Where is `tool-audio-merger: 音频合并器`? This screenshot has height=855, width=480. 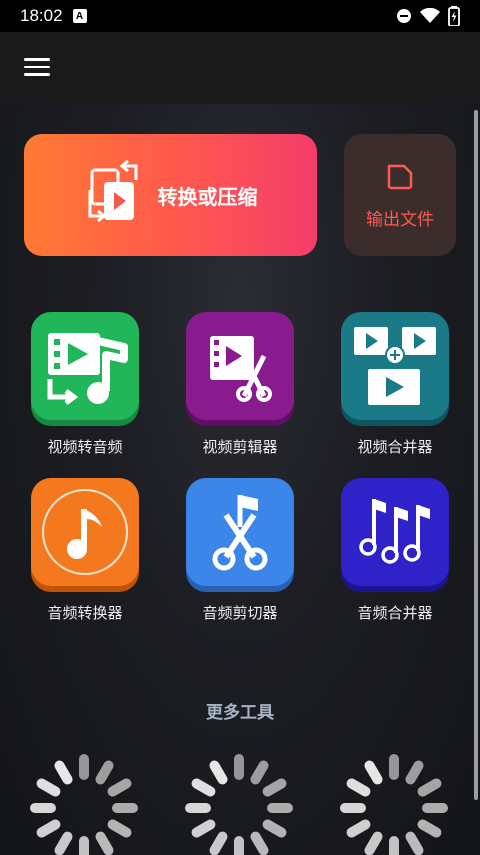 tool-audio-merger: 音频合并器 is located at coordinates (395, 550).